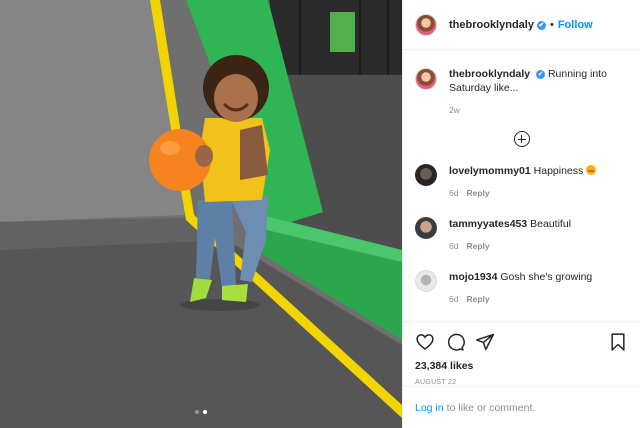 Image resolution: width=640 pixels, height=428 pixels. Describe the element at coordinates (521, 182) in the screenshot. I see `comment-item: lovelymommy01 Happiness 6d Reply` at that location.